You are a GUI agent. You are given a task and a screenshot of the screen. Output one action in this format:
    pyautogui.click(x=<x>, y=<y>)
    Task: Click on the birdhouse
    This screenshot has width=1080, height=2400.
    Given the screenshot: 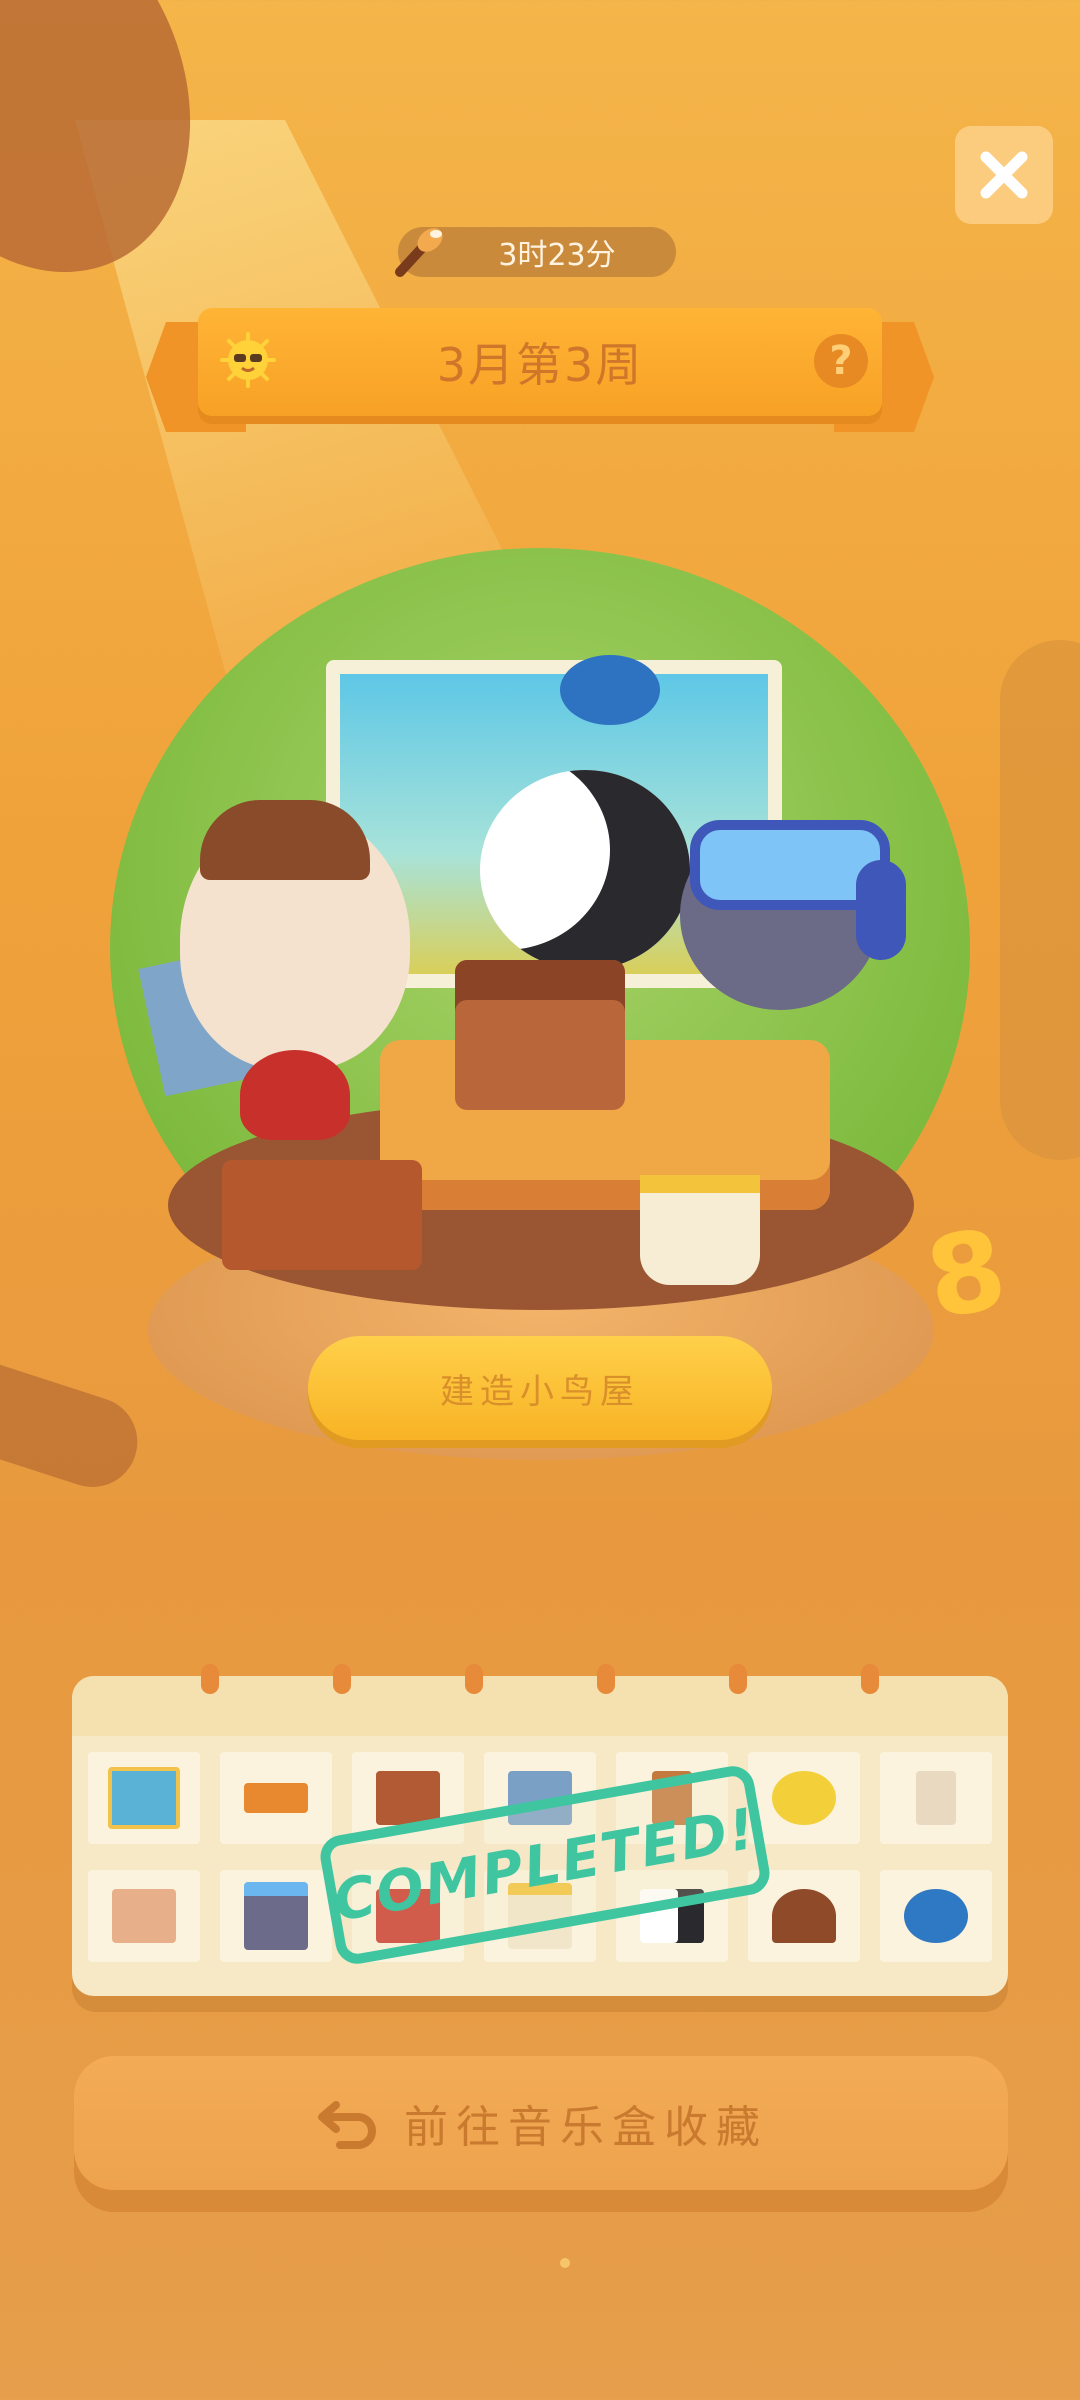 What is the action you would take?
    pyautogui.click(x=540, y=1035)
    